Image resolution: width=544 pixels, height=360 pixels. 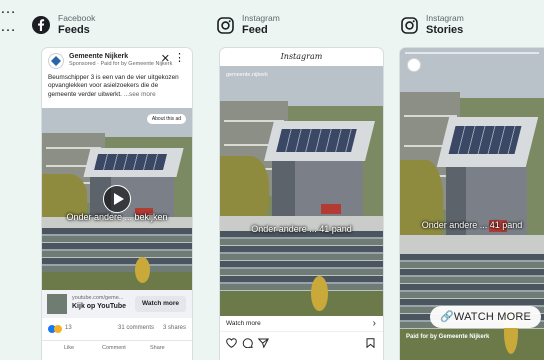 What do you see at coordinates (160, 304) in the screenshot?
I see `watch-more-button: Watch more` at bounding box center [160, 304].